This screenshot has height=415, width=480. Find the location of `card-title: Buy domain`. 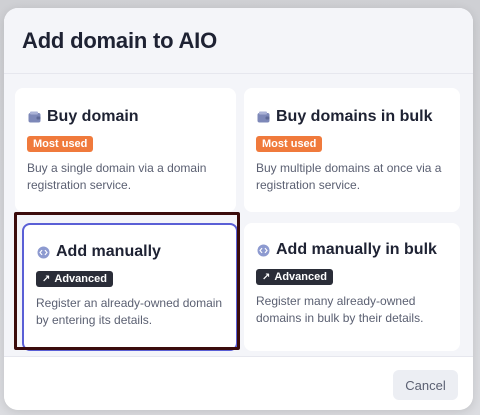

card-title: Buy domain is located at coordinates (93, 116).